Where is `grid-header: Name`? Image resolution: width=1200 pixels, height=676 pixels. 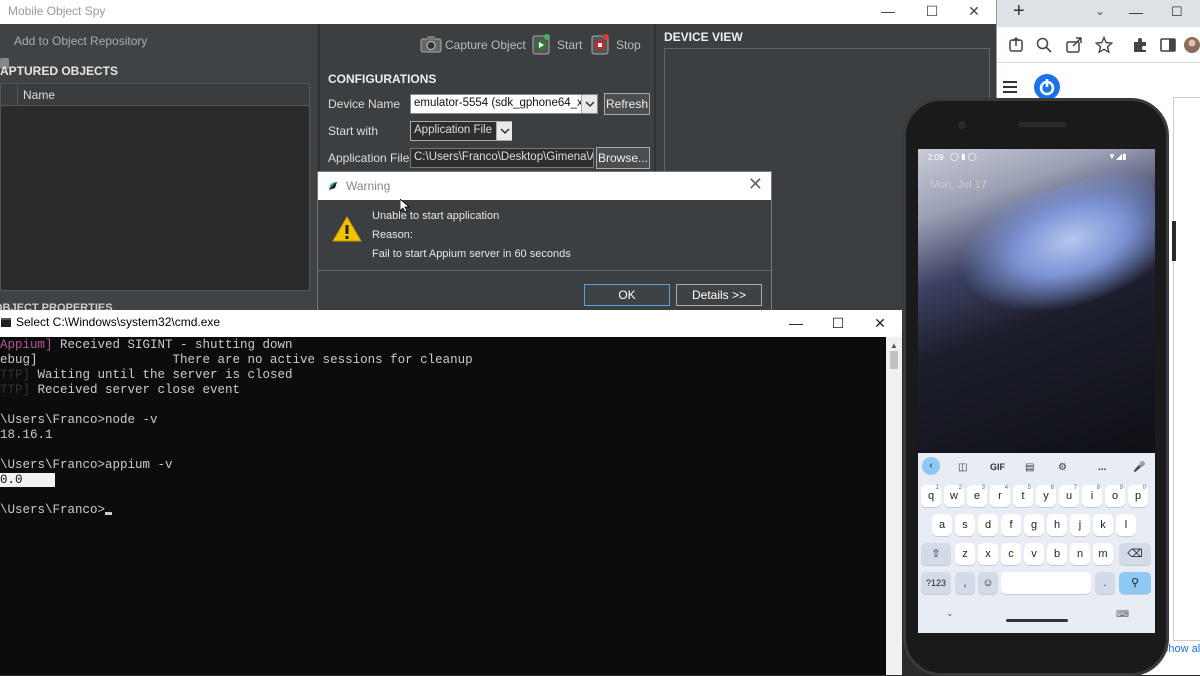 grid-header: Name is located at coordinates (155, 95).